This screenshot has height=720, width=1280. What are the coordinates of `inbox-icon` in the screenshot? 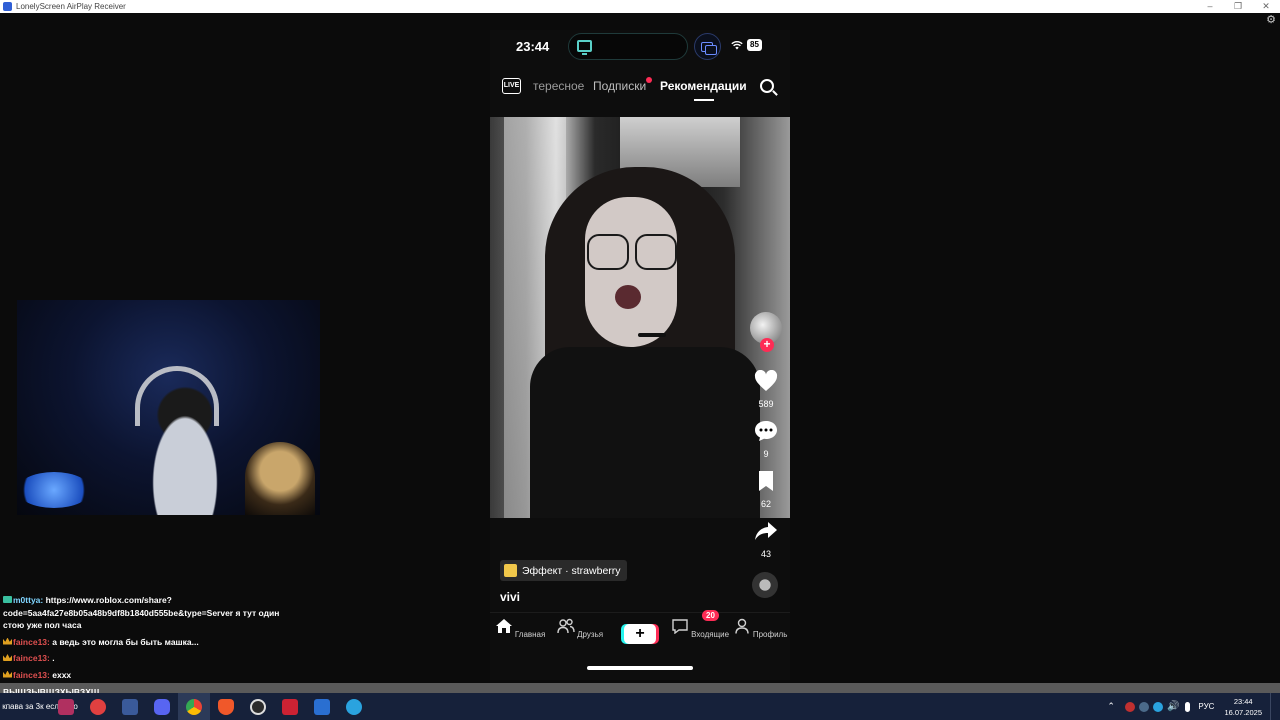 It's located at (680, 627).